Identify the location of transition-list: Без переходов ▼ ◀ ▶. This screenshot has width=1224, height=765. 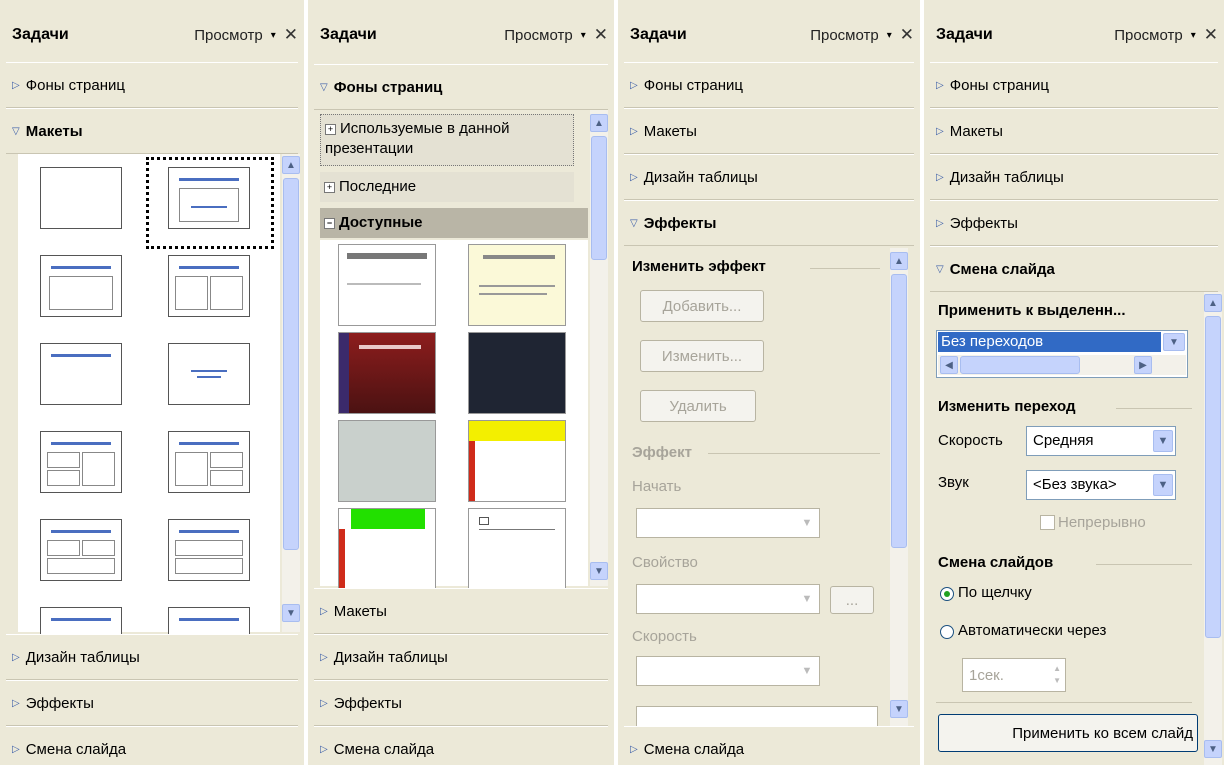
(1062, 354).